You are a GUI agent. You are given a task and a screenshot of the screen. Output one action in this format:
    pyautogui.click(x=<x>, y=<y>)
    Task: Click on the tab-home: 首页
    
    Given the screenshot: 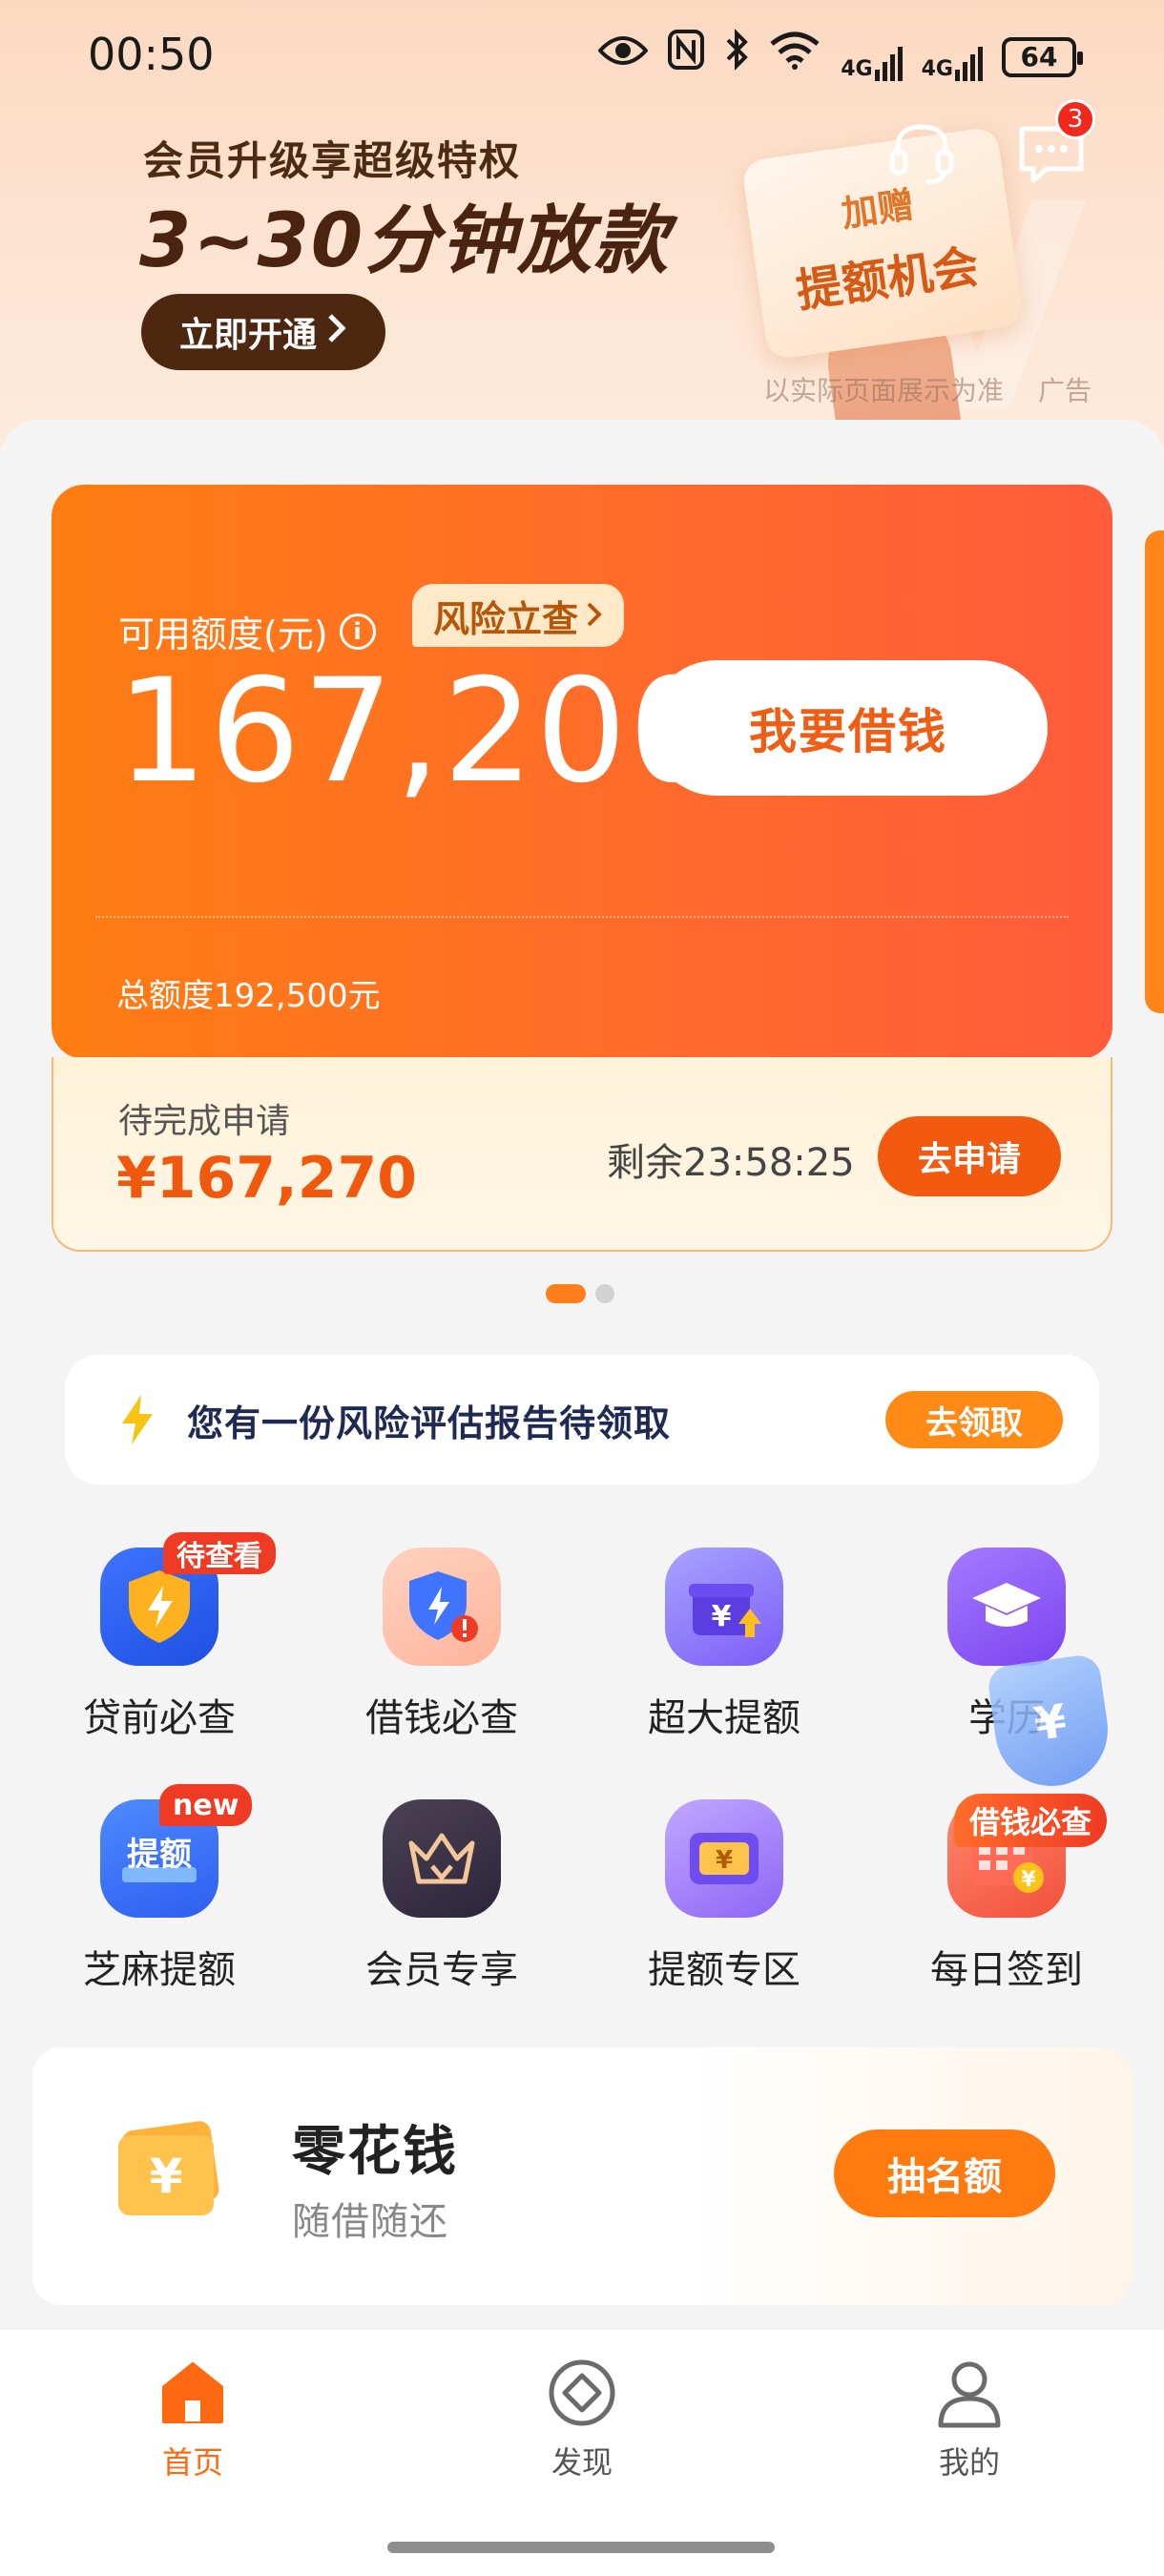 What is the action you would take?
    pyautogui.click(x=193, y=2420)
    